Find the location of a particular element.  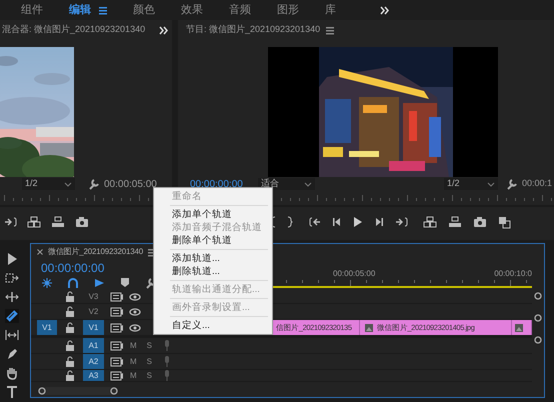

track-target: A3 is located at coordinates (93, 375).